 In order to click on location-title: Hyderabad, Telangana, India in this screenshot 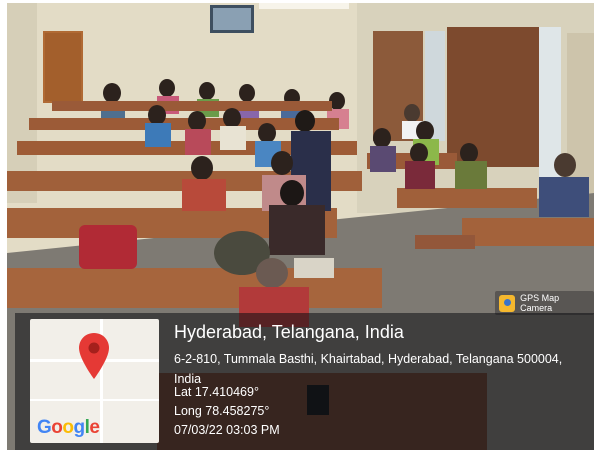, I will do `click(289, 332)`.